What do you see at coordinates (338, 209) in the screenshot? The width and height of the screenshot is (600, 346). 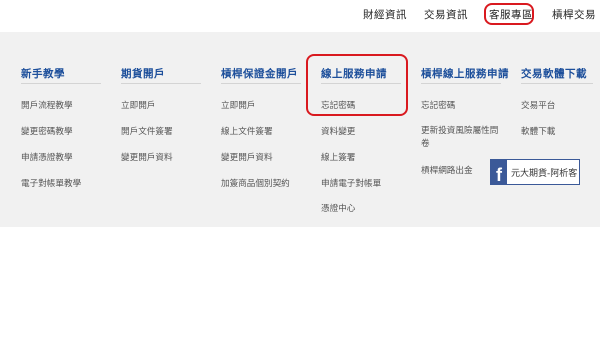 I see `menu-item: 憑證中心` at bounding box center [338, 209].